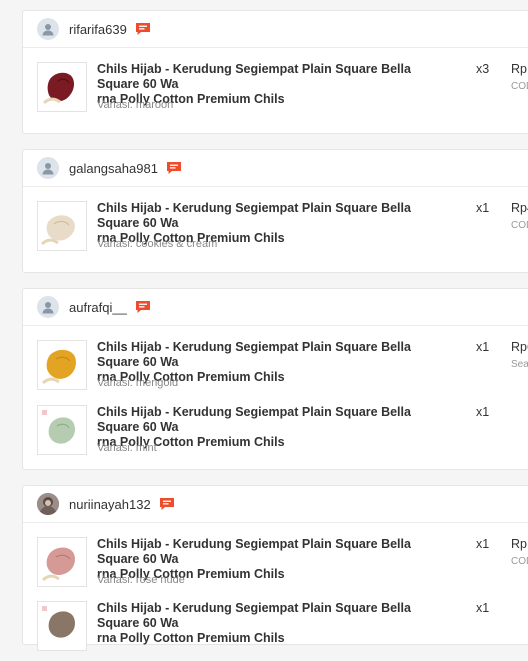 This screenshot has width=528, height=661. Describe the element at coordinates (519, 208) in the screenshot. I see `order-price: Rp4` at that location.